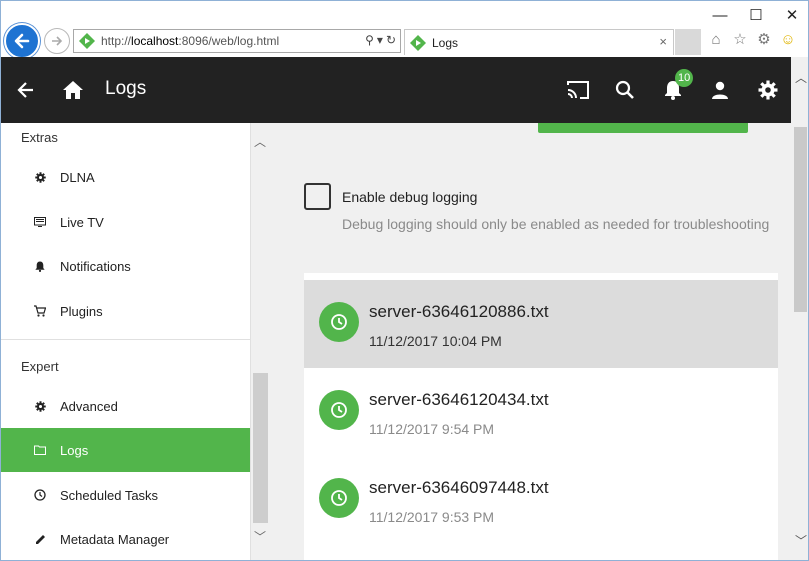 The height and width of the screenshot is (561, 809). What do you see at coordinates (125, 311) in the screenshot?
I see `sidebar-item-plugins: Plugins` at bounding box center [125, 311].